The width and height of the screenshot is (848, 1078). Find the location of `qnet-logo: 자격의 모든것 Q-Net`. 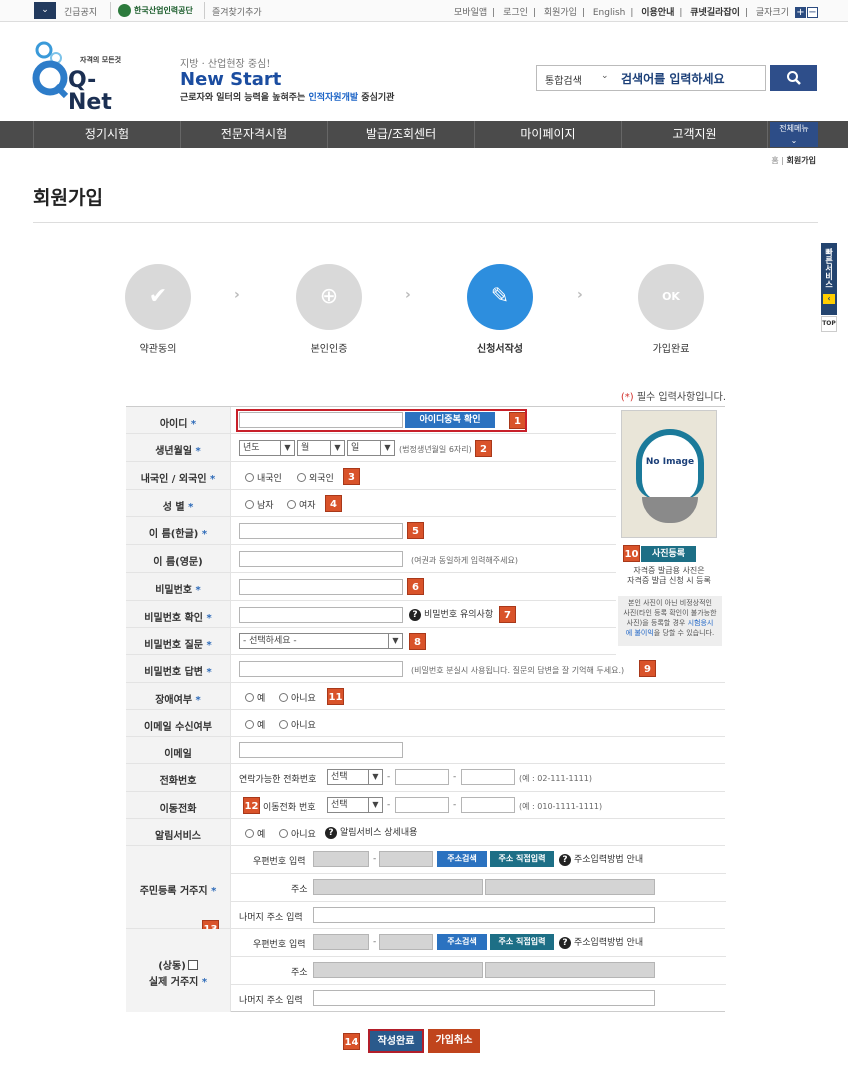

qnet-logo: 자격의 모든것 Q-Net is located at coordinates (77, 77).